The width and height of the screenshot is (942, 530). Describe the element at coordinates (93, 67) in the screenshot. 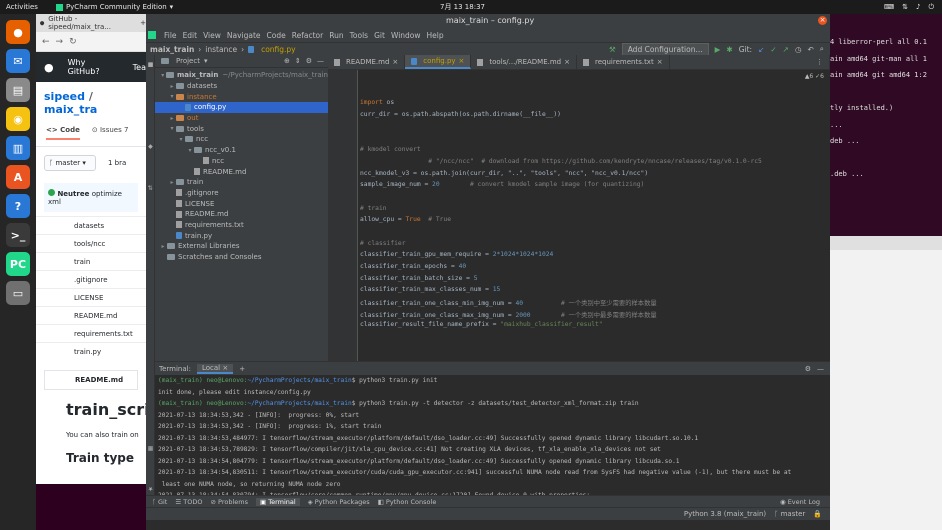

I see `nav-why-github: Why GitHub?` at that location.